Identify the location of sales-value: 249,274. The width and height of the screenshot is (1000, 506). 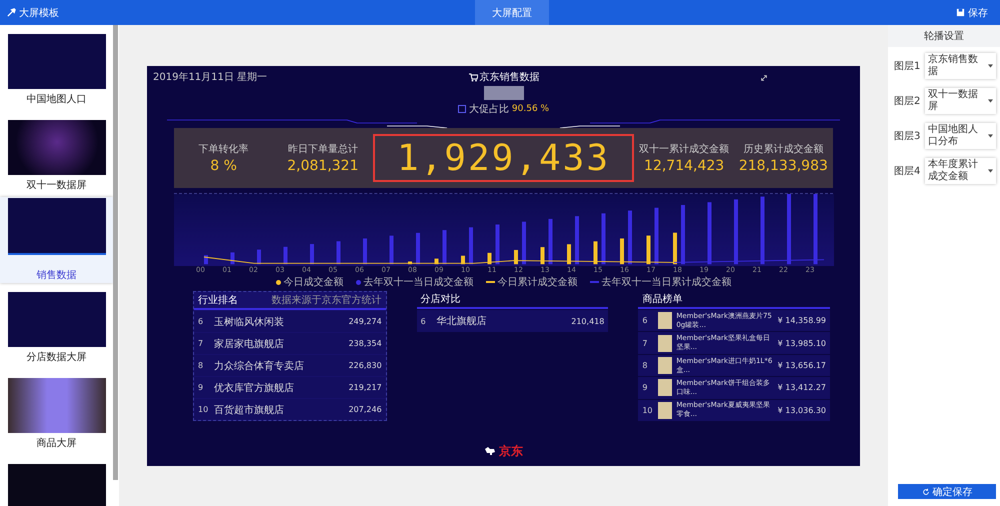
(365, 321).